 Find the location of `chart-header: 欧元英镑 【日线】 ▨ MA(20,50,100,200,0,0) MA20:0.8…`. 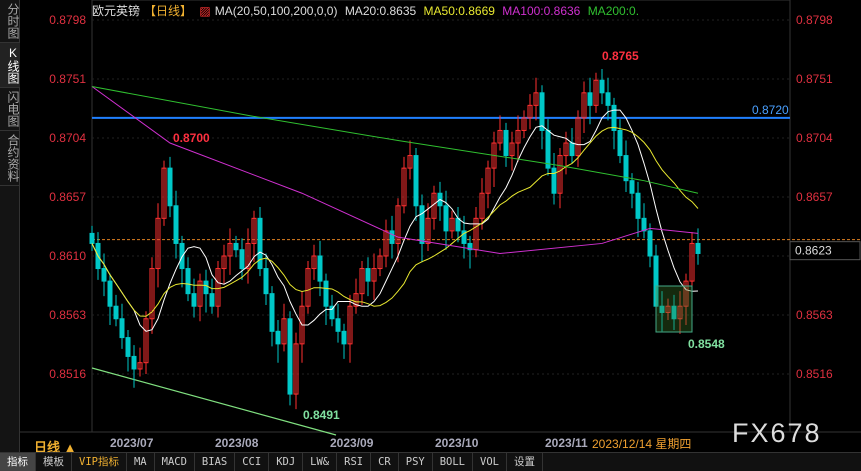

chart-header: 欧元英镑 【日线】 ▨ MA(20,50,100,200,0,0) MA20:0.8… is located at coordinates (367, 10).